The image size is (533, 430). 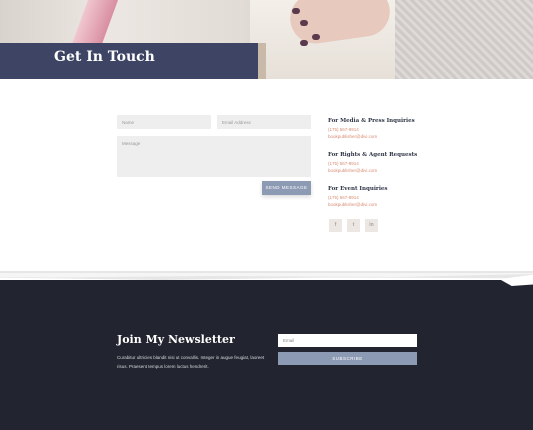 I want to click on sweater-image, so click(x=464, y=39).